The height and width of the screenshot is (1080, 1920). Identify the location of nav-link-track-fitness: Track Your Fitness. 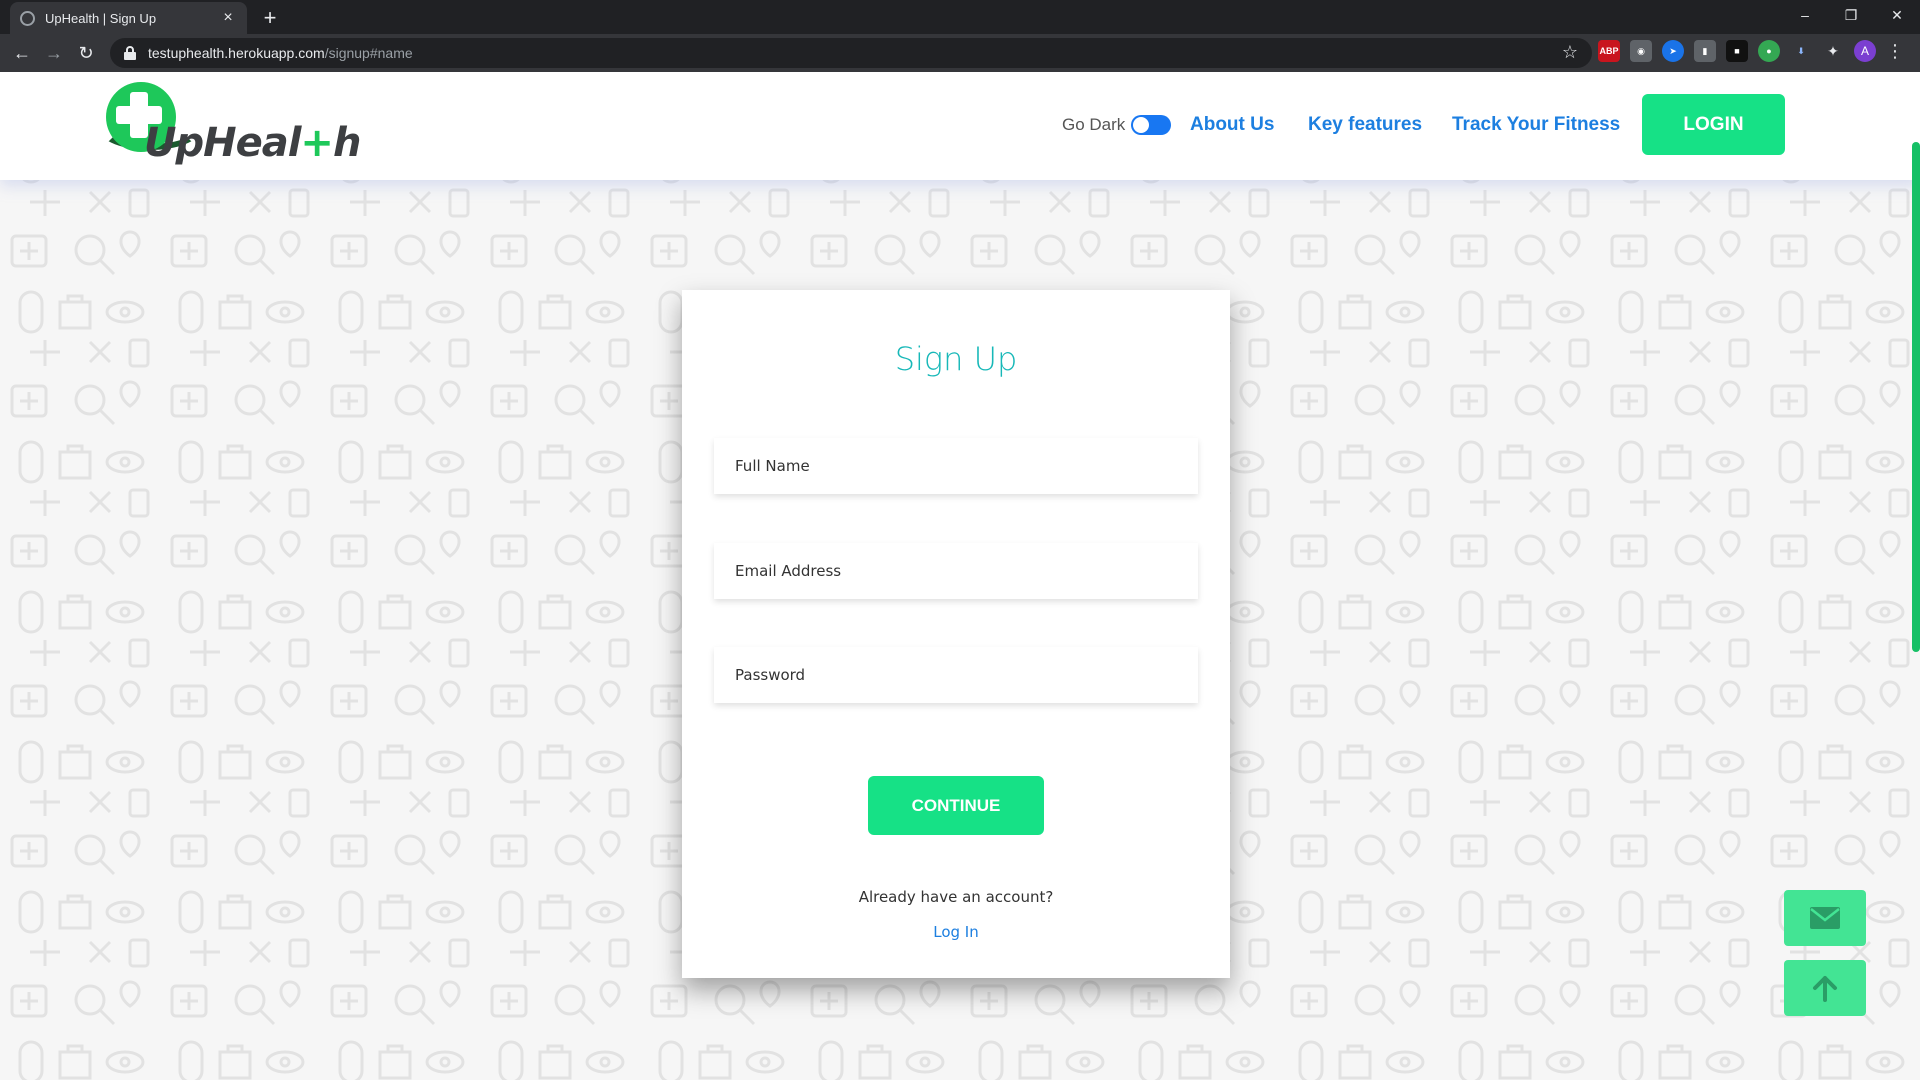
(1536, 125).